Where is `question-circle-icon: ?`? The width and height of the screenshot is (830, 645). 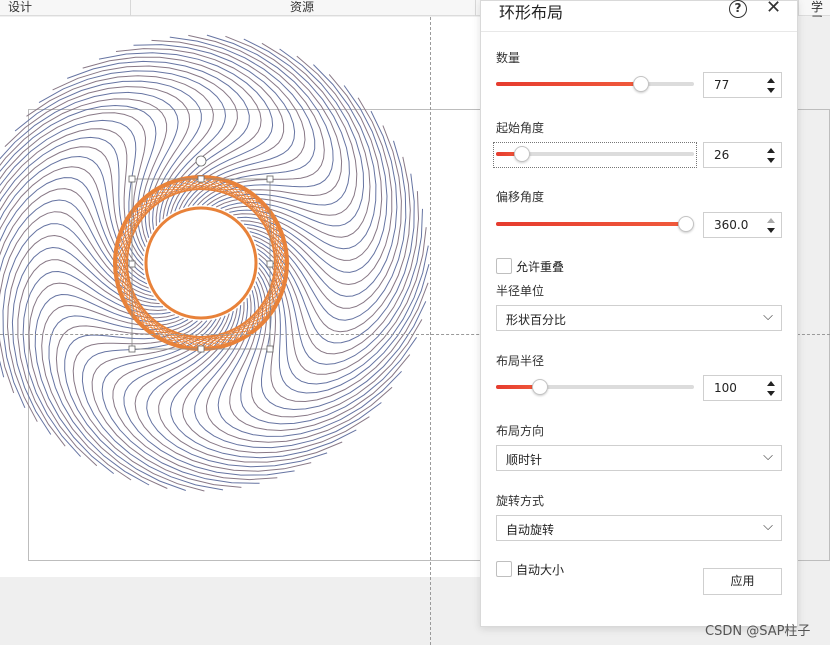 question-circle-icon: ? is located at coordinates (738, 9).